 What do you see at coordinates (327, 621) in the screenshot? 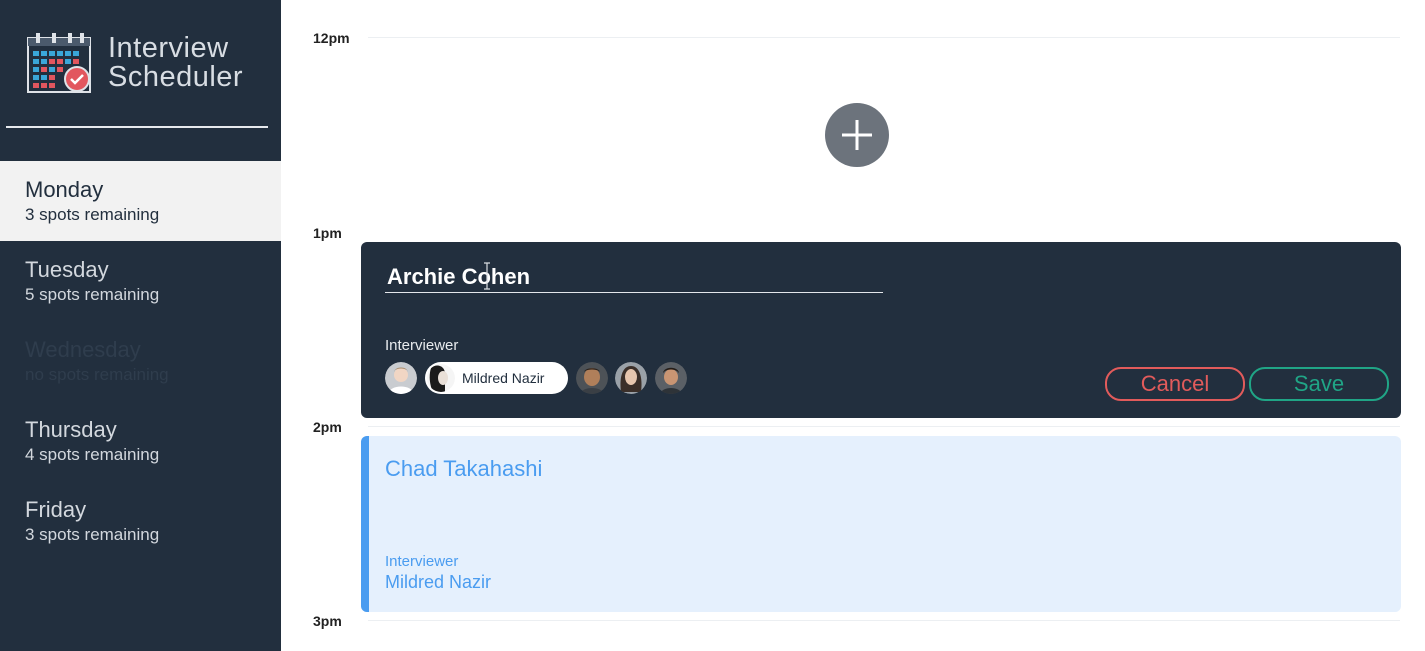
I see `time-label-3pm: 3pm` at bounding box center [327, 621].